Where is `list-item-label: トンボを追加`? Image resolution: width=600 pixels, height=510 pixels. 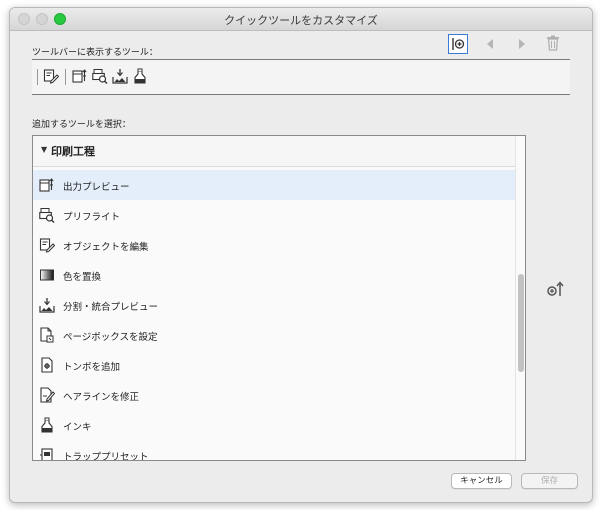
list-item-label: トンボを追加 is located at coordinates (92, 367).